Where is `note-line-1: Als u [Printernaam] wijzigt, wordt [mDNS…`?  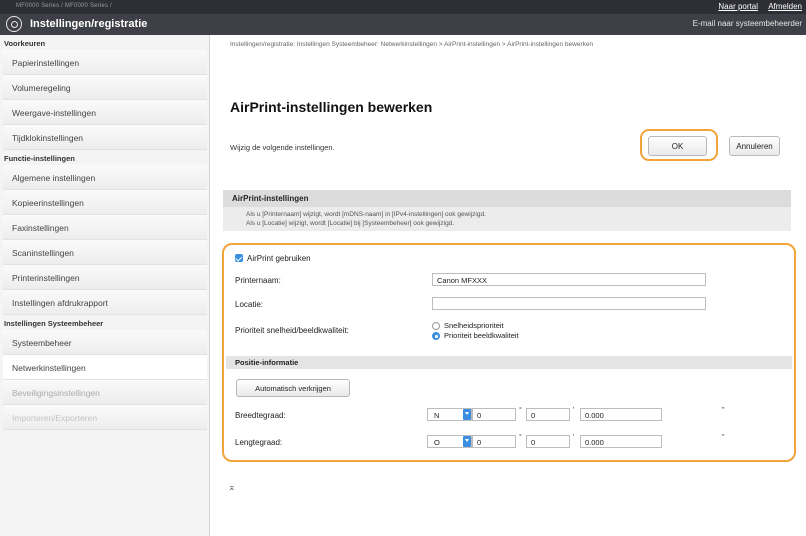 note-line-1: Als u [Printernaam] wijzigt, wordt [mDNS… is located at coordinates (366, 214).